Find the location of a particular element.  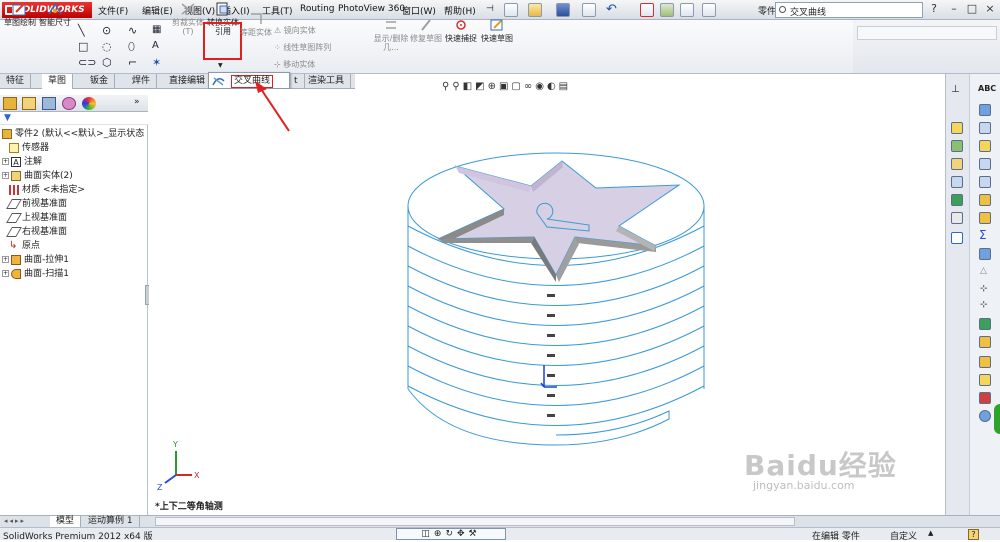

tree-item-sensors: 传感器 is located at coordinates (29, 148).